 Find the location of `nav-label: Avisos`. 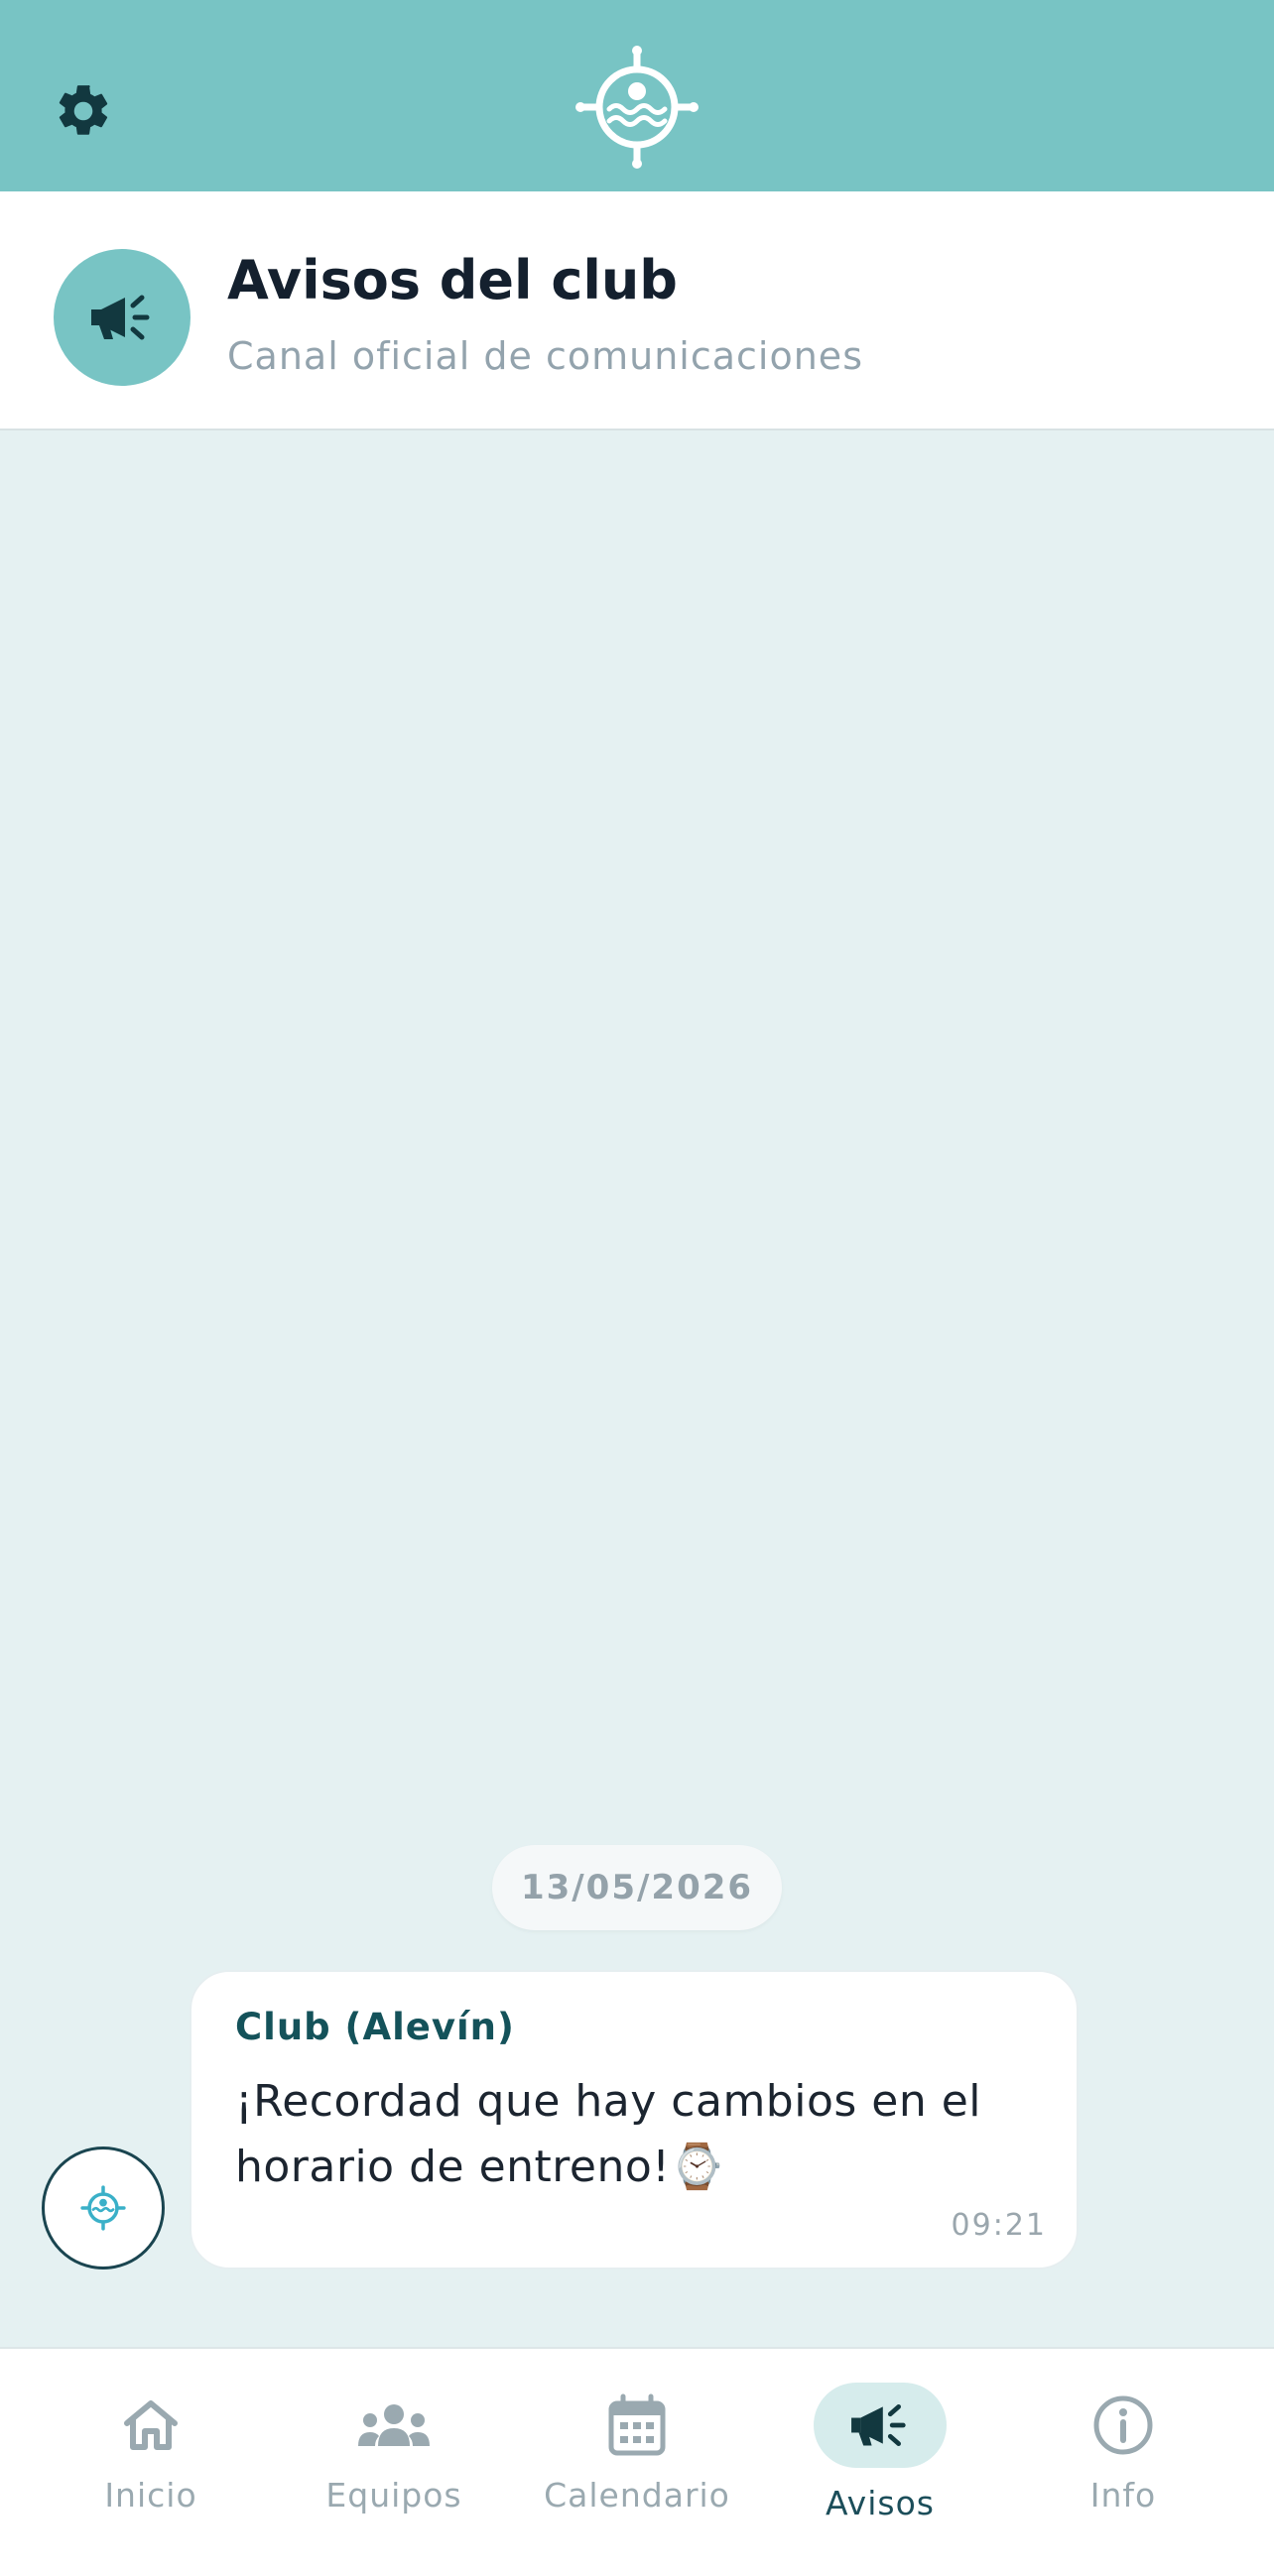

nav-label: Avisos is located at coordinates (880, 2503).